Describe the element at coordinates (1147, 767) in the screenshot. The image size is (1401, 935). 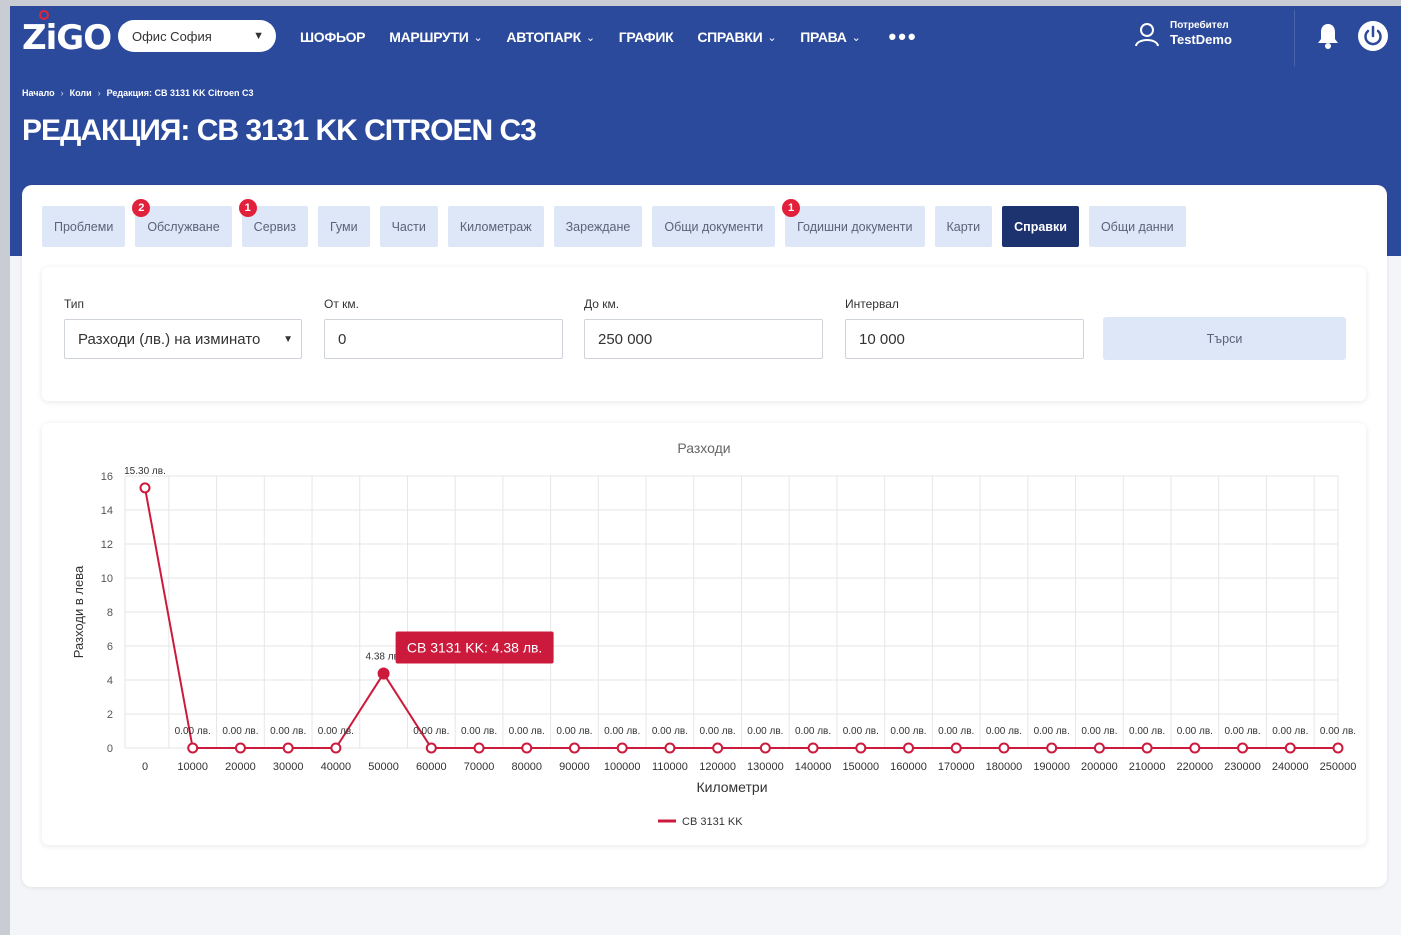
I see `x-tick-label: 210000` at that location.